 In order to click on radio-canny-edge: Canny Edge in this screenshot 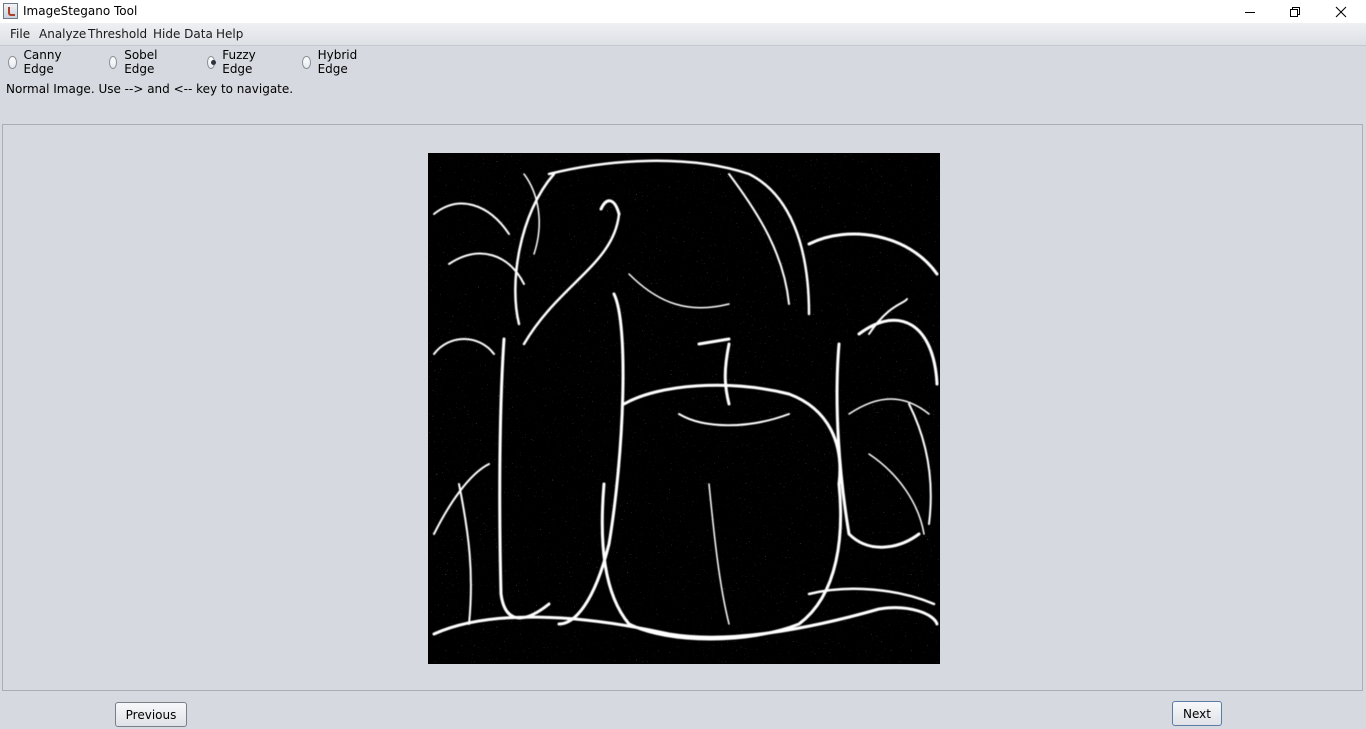, I will do `click(37, 62)`.